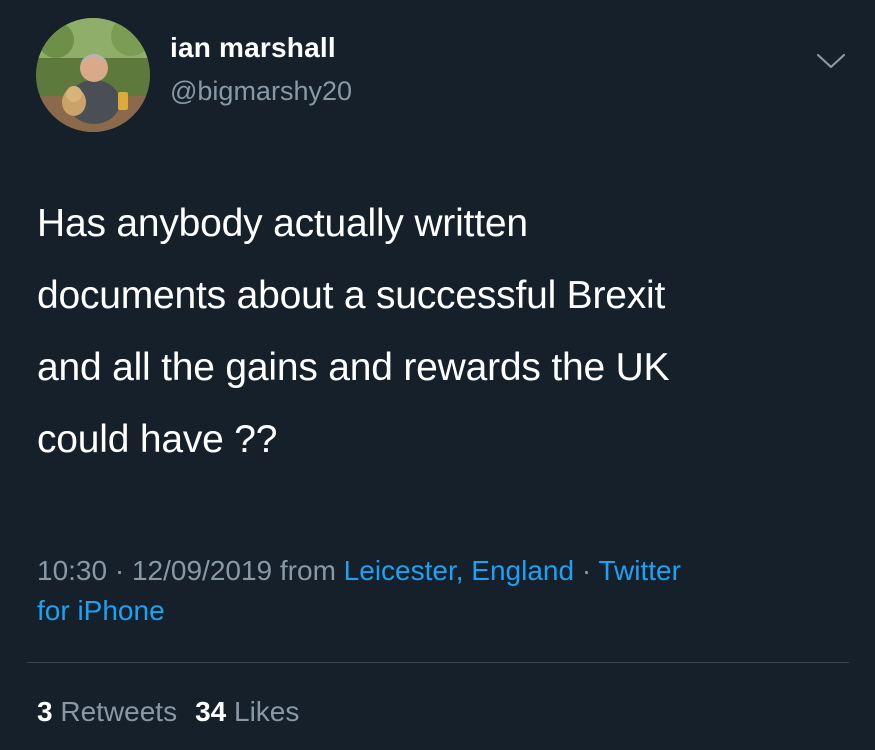 This screenshot has width=875, height=750. Describe the element at coordinates (438, 662) in the screenshot. I see `divider` at that location.